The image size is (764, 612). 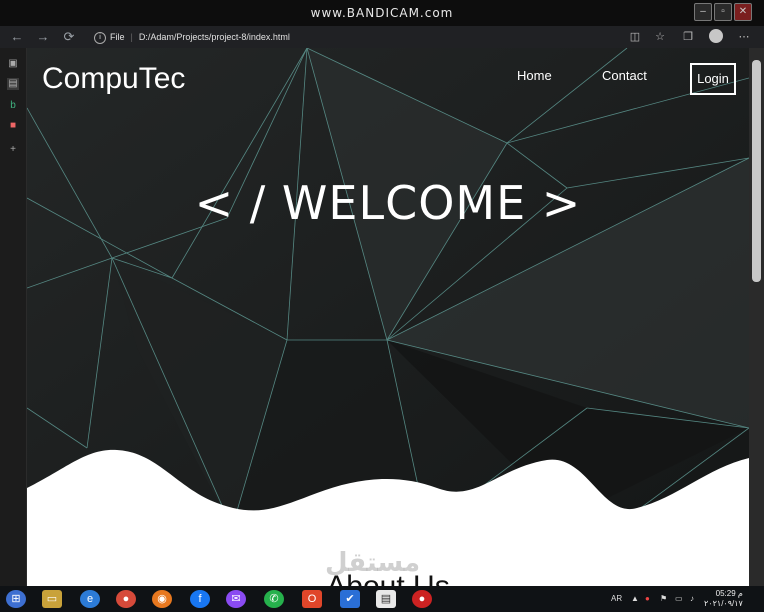 I want to click on system-clock: 05:29 م ٢٠٢١/٠٩/١٧, so click(x=723, y=599).